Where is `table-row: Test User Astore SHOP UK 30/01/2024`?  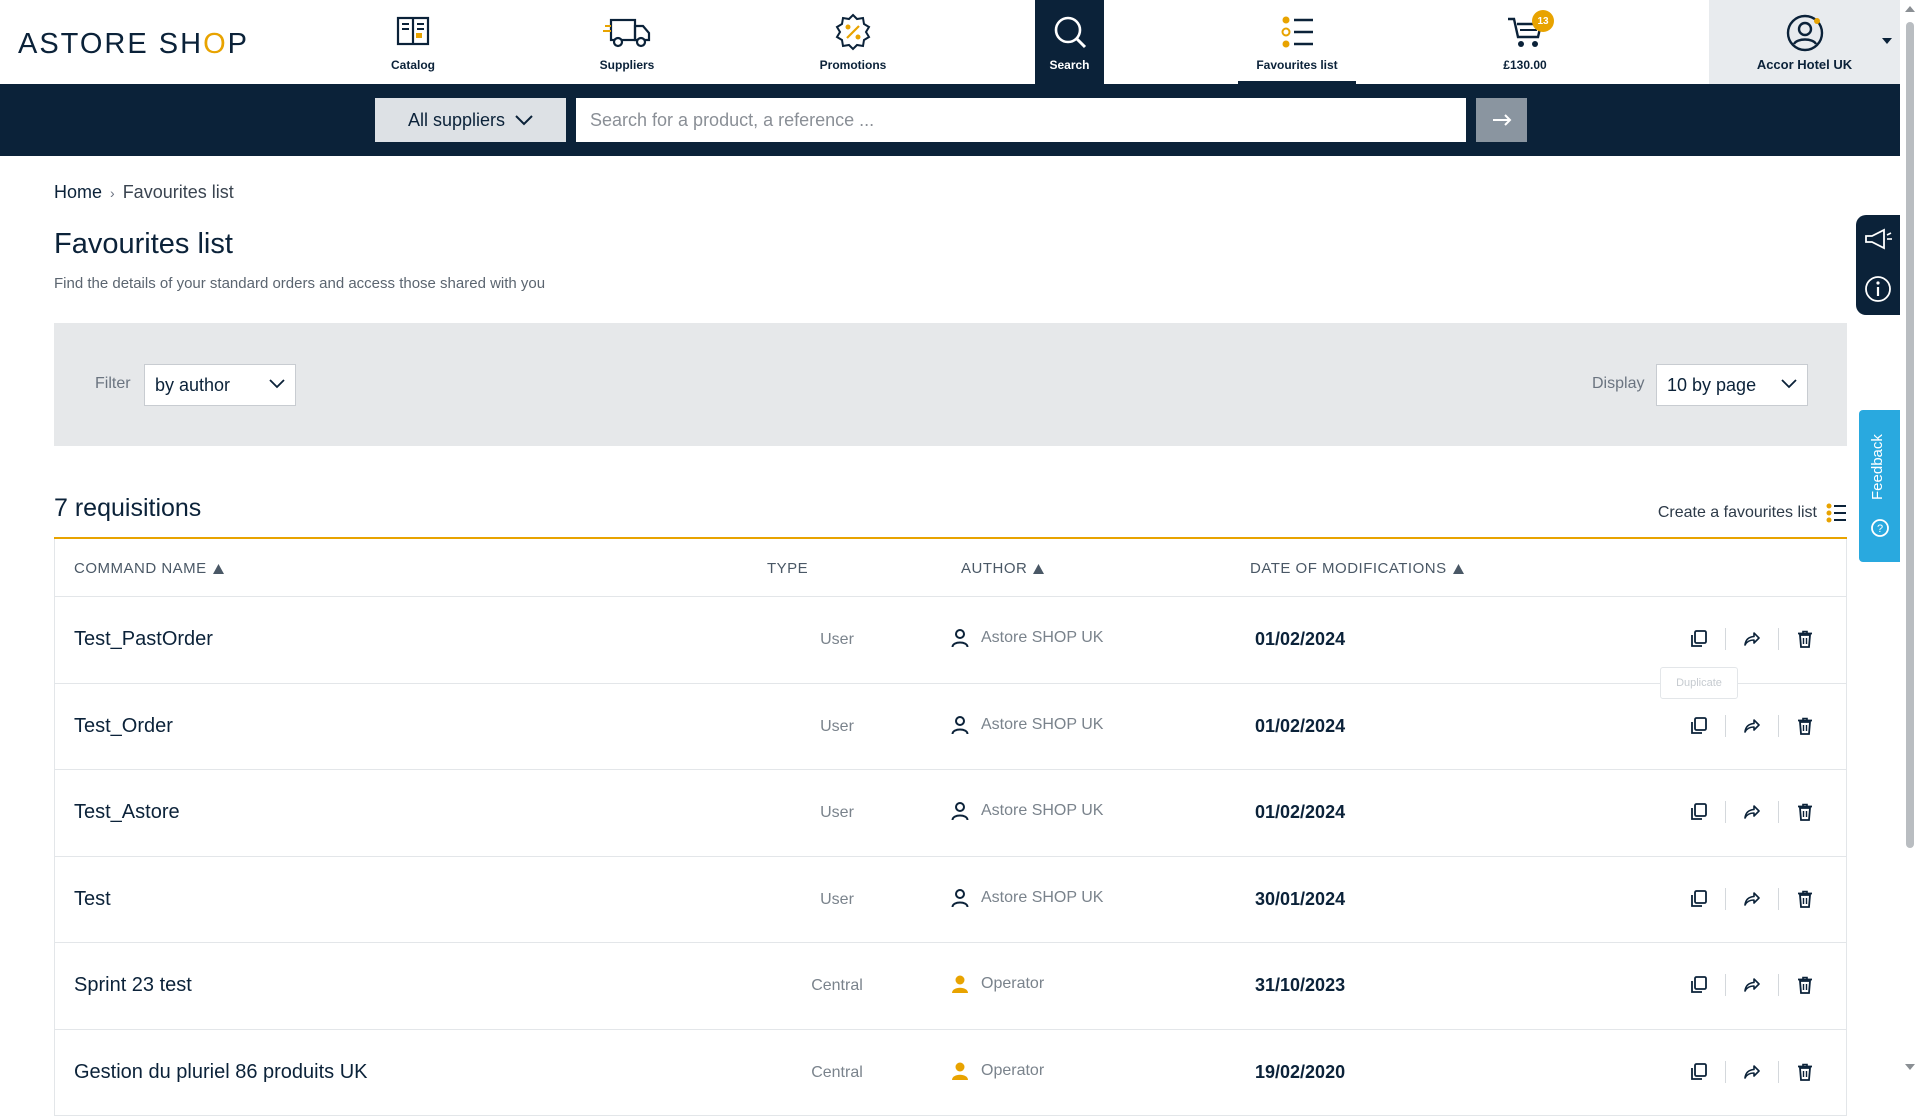 table-row: Test User Astore SHOP UK 30/01/2024 is located at coordinates (950, 900).